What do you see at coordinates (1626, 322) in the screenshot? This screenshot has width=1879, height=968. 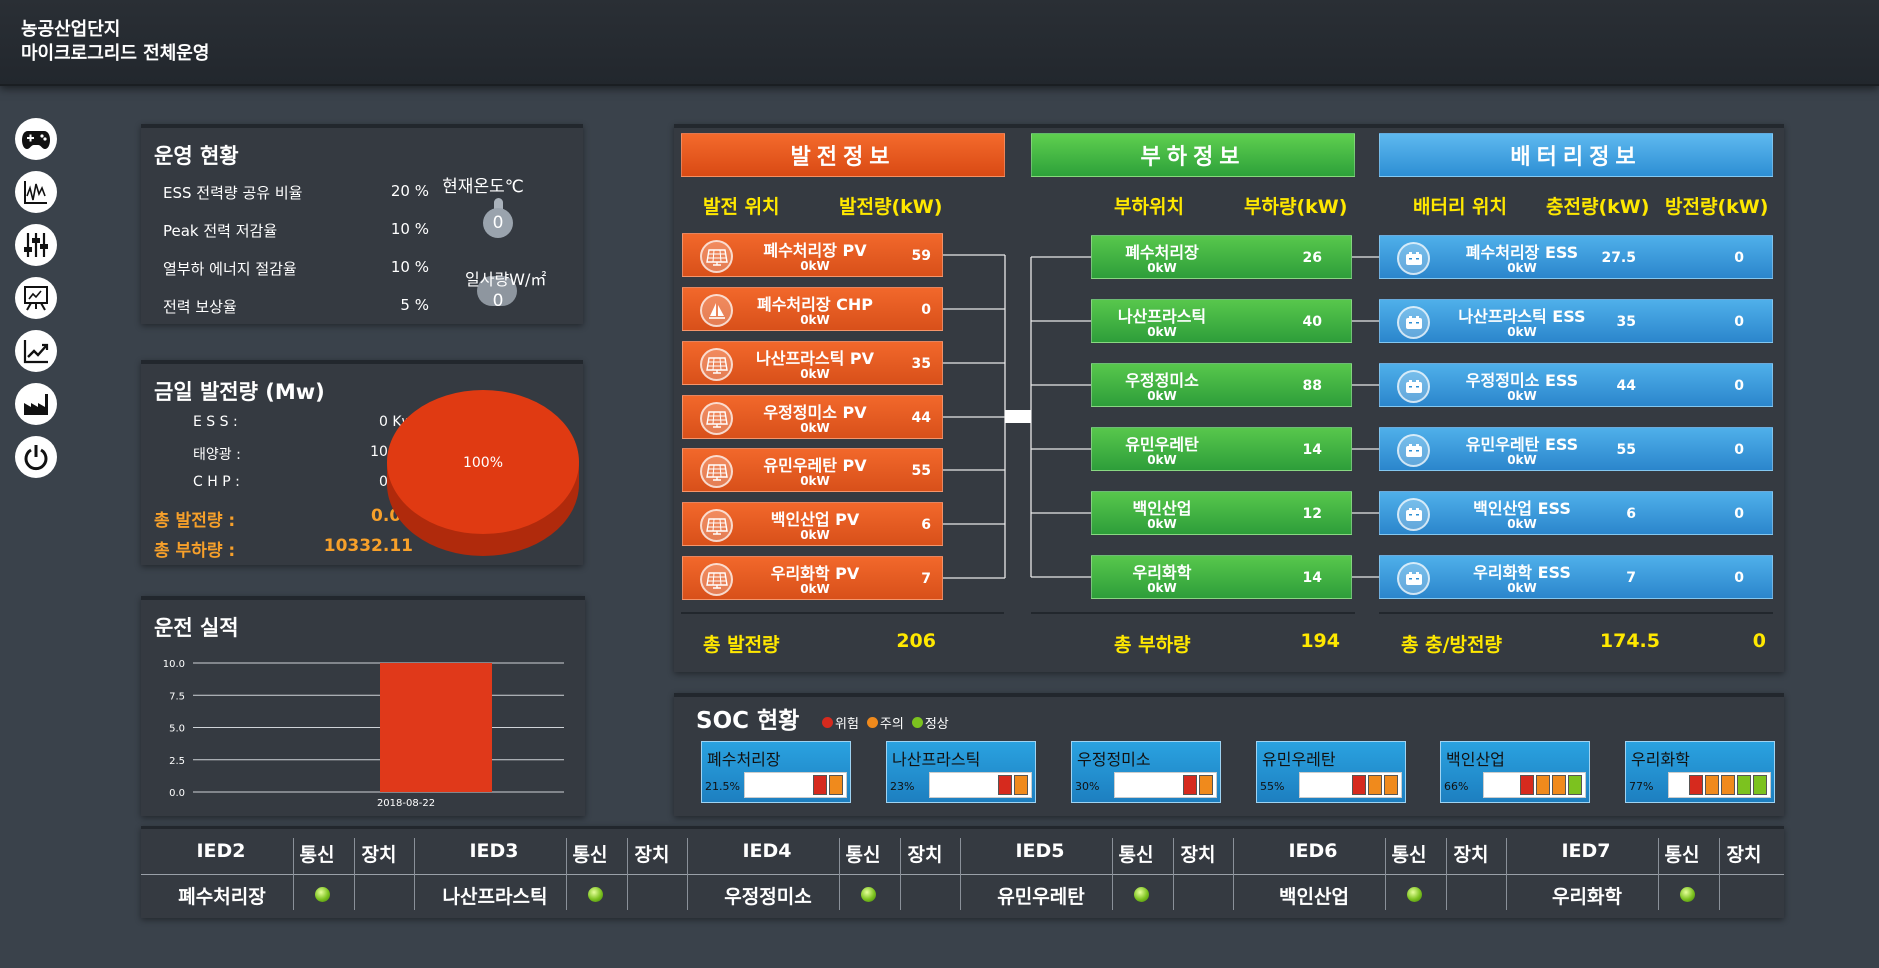 I see `battery-charge-value: 35` at bounding box center [1626, 322].